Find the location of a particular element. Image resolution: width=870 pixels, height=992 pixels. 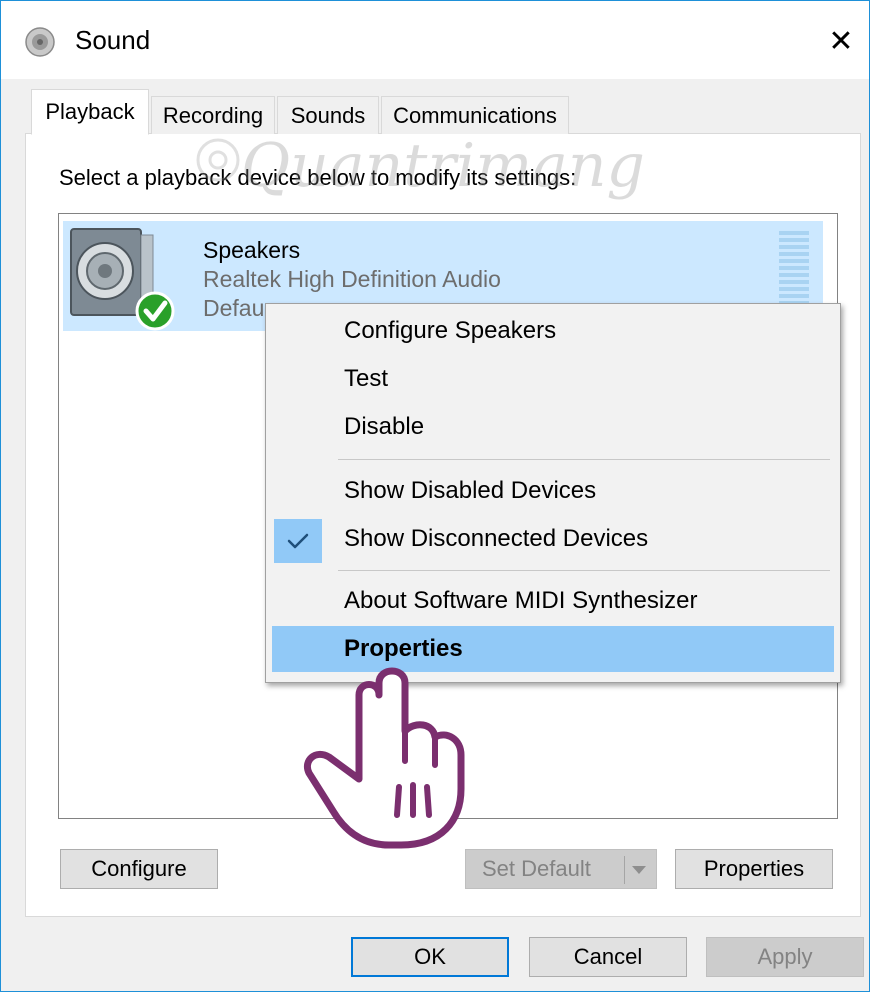

menu-item-show-disconnected-devices: Show Disconnected Devices is located at coordinates (553, 539).